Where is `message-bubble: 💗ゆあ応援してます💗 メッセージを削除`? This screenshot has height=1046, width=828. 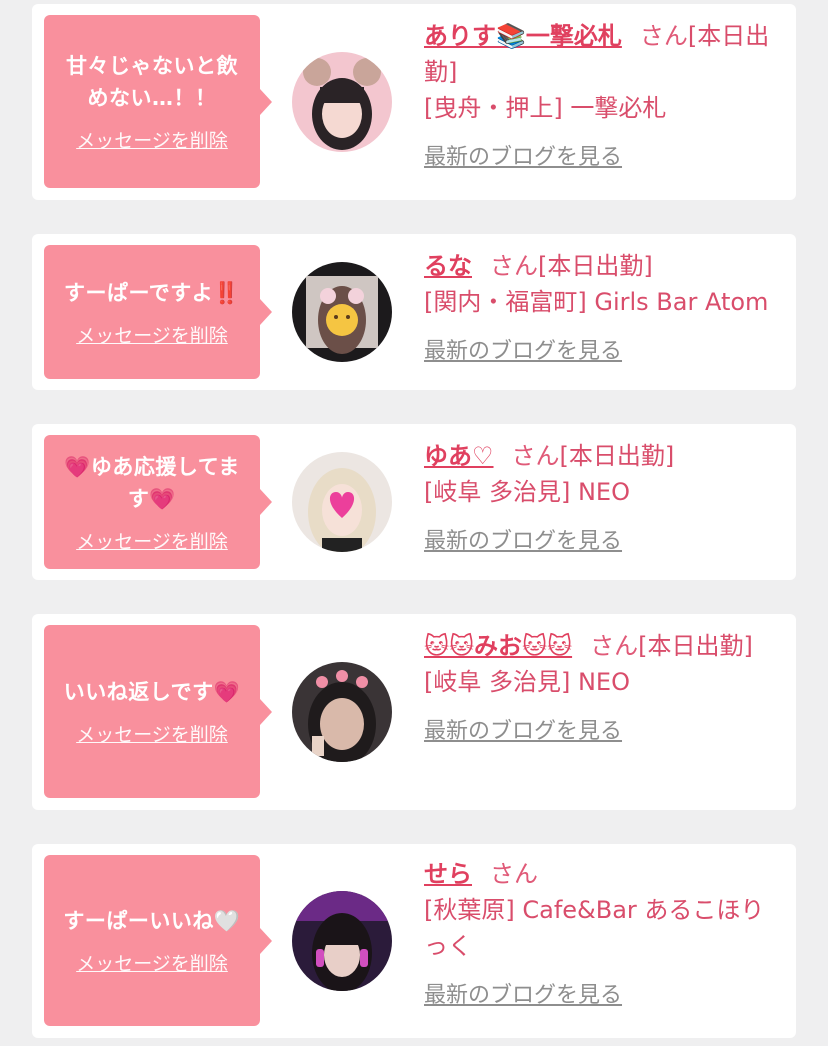
message-bubble: 💗ゆあ応援してます💗 メッセージを削除 is located at coordinates (158, 502).